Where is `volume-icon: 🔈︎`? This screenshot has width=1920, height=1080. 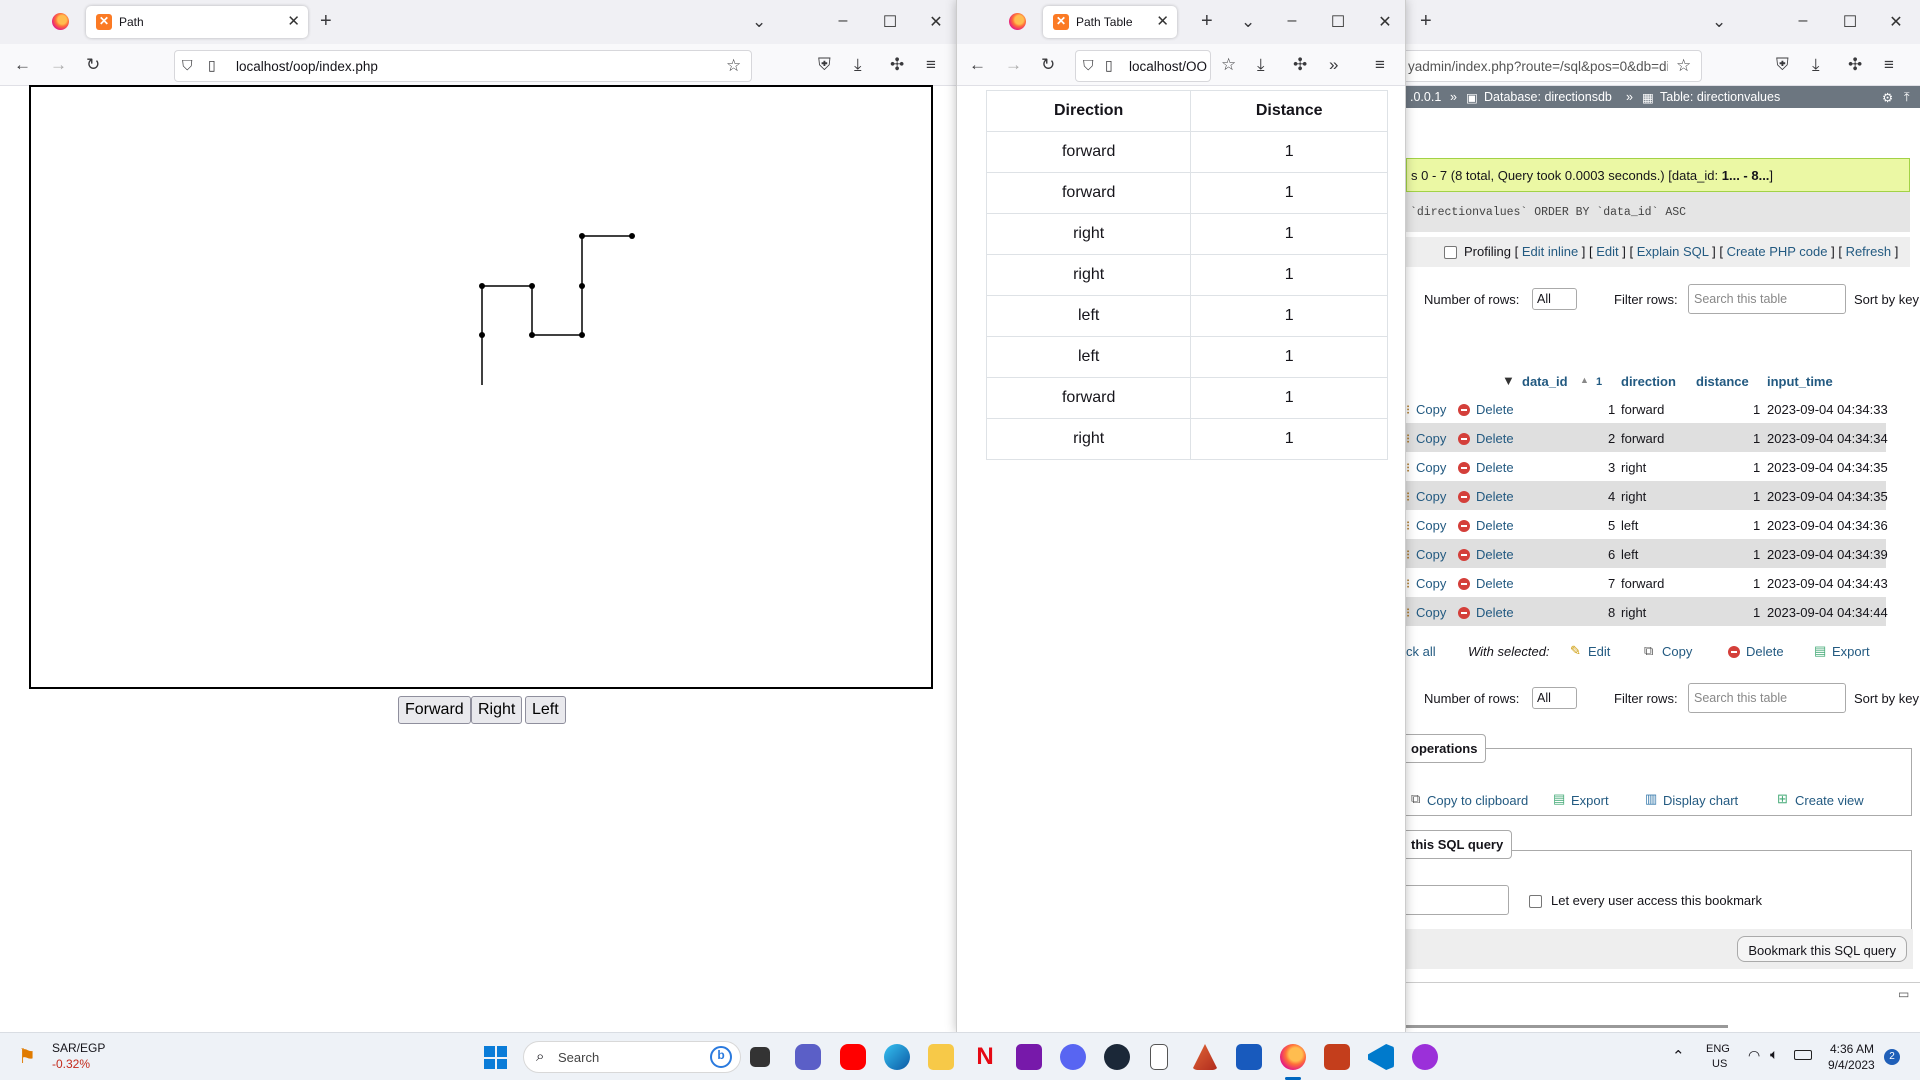
volume-icon: 🔈︎ is located at coordinates (1774, 1054).